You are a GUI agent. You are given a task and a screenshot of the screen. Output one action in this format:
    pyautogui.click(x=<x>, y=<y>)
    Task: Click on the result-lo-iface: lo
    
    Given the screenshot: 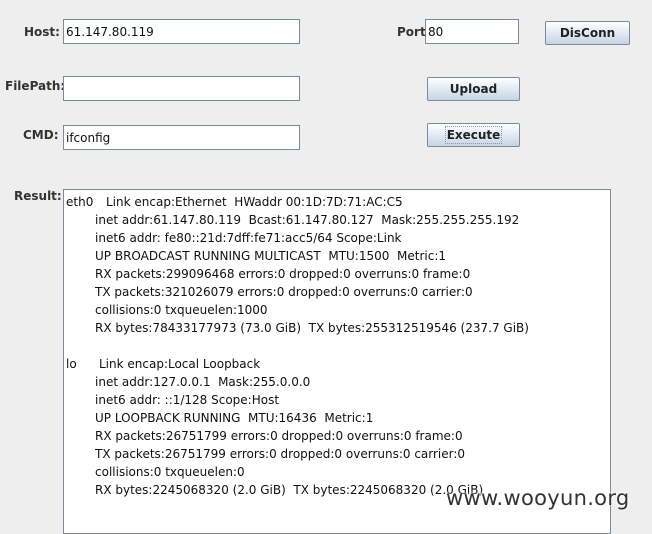 What is the action you would take?
    pyautogui.click(x=71, y=364)
    